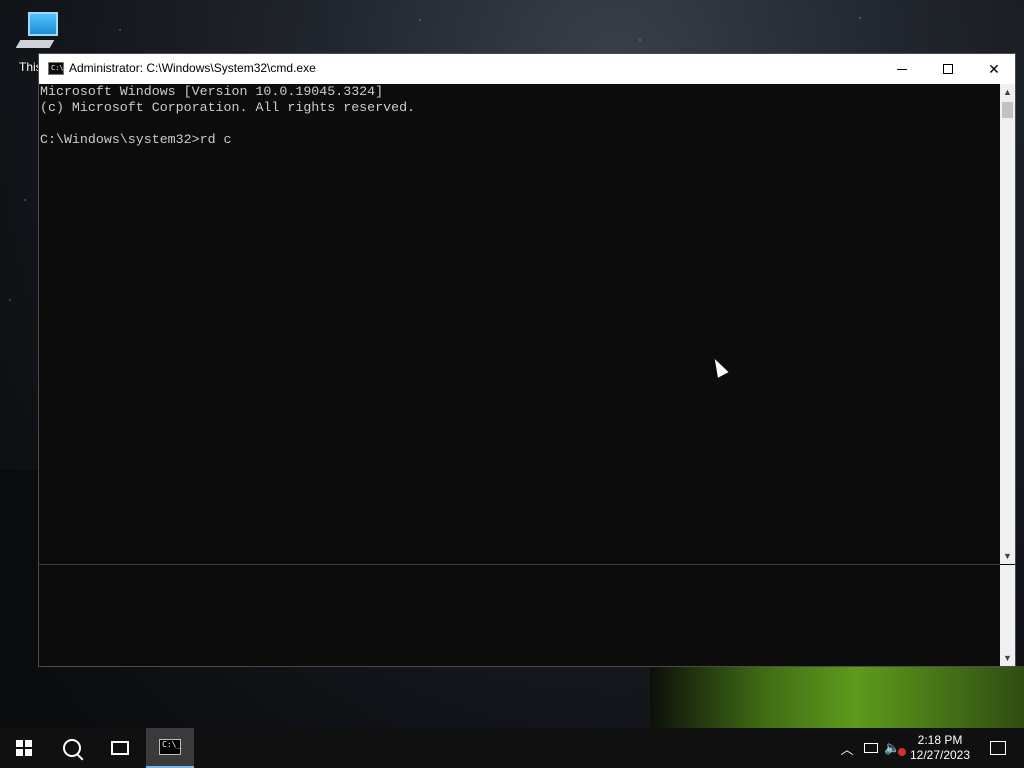  I want to click on notification-icon, so click(998, 748).